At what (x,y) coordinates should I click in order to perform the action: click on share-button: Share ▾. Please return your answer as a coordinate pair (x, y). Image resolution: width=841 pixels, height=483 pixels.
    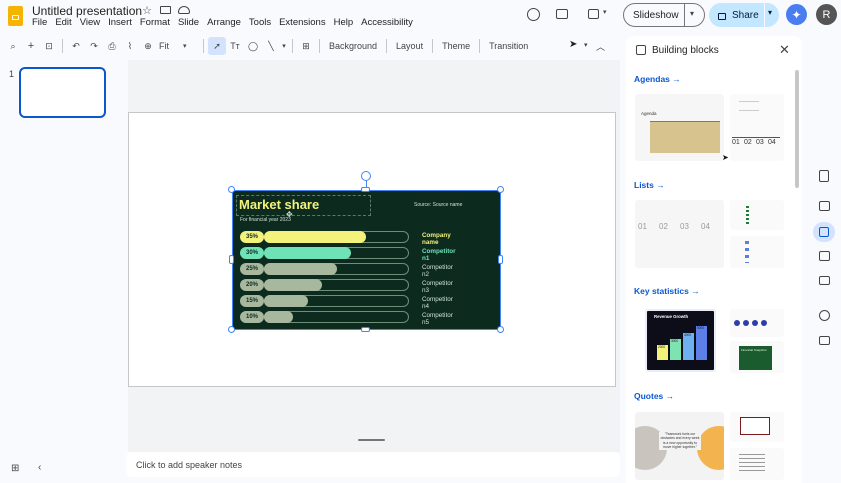
    Looking at the image, I should click on (744, 15).